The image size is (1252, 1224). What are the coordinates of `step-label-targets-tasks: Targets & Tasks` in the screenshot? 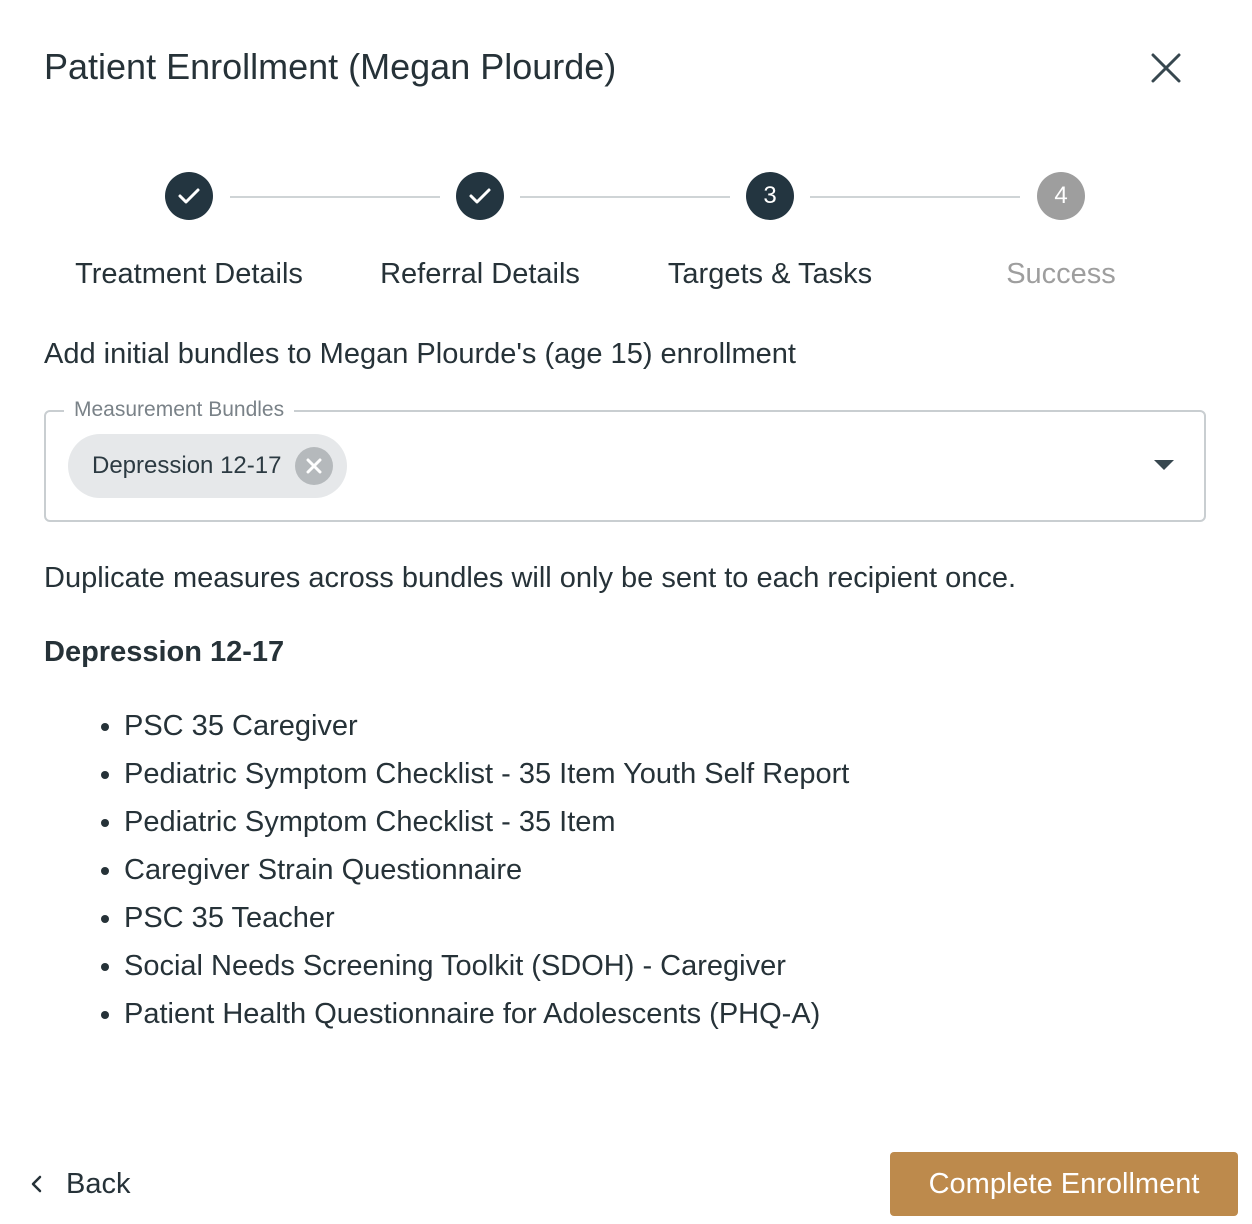 It's located at (770, 274).